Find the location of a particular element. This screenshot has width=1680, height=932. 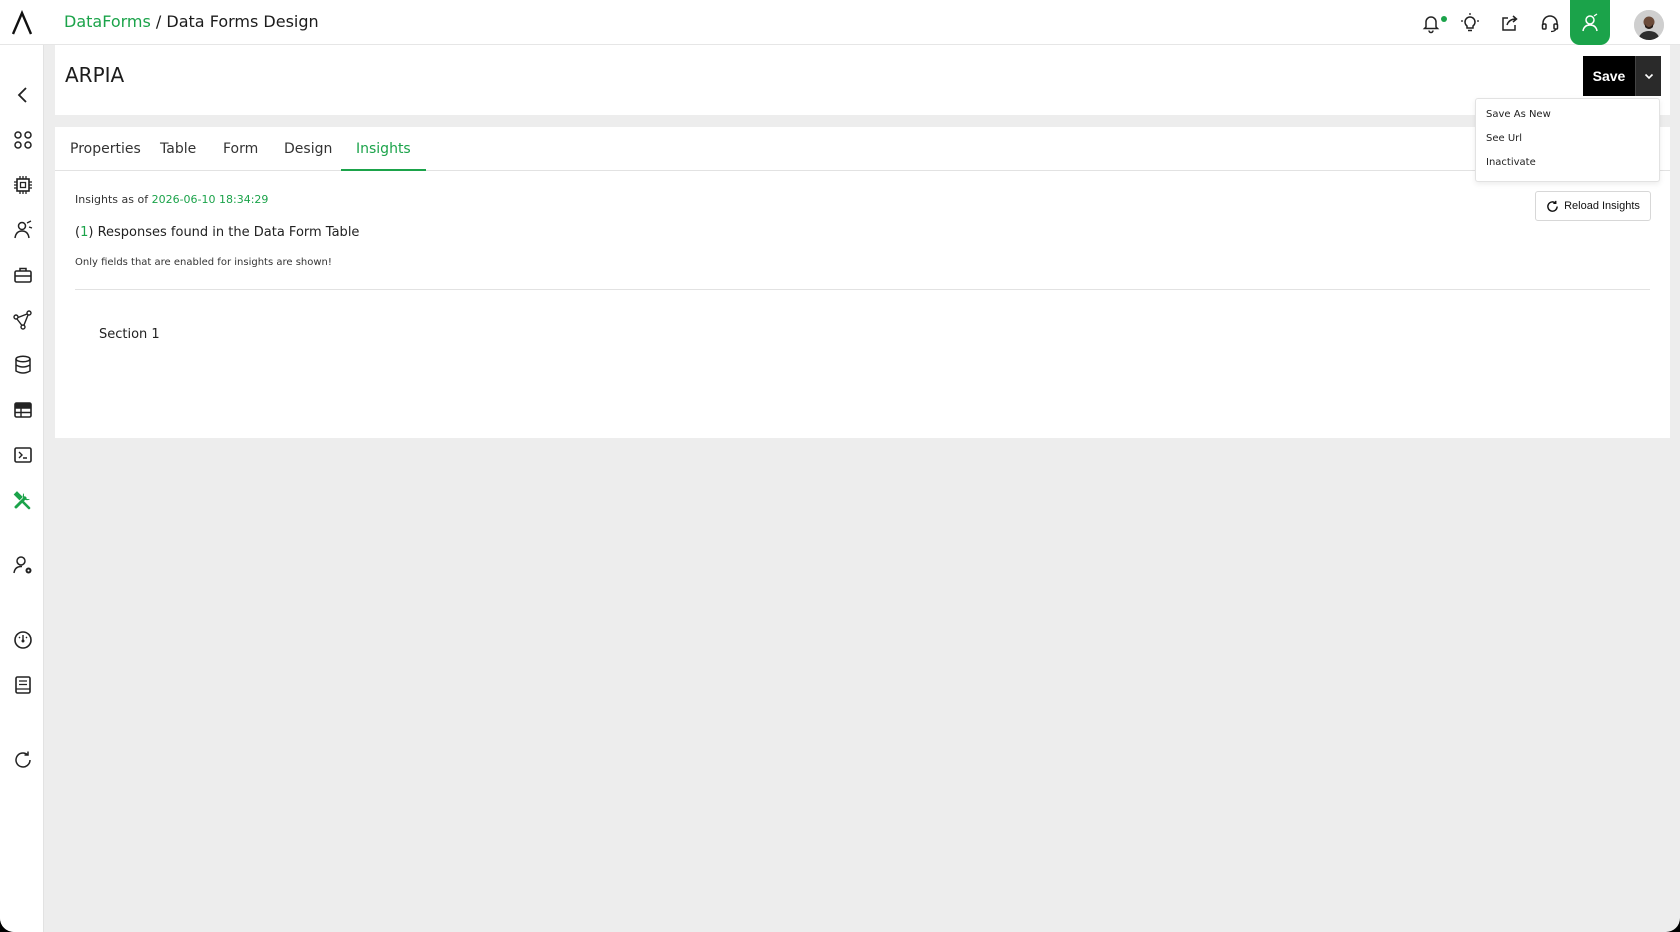

reload-insights-label: Reload Insights is located at coordinates (1602, 206).